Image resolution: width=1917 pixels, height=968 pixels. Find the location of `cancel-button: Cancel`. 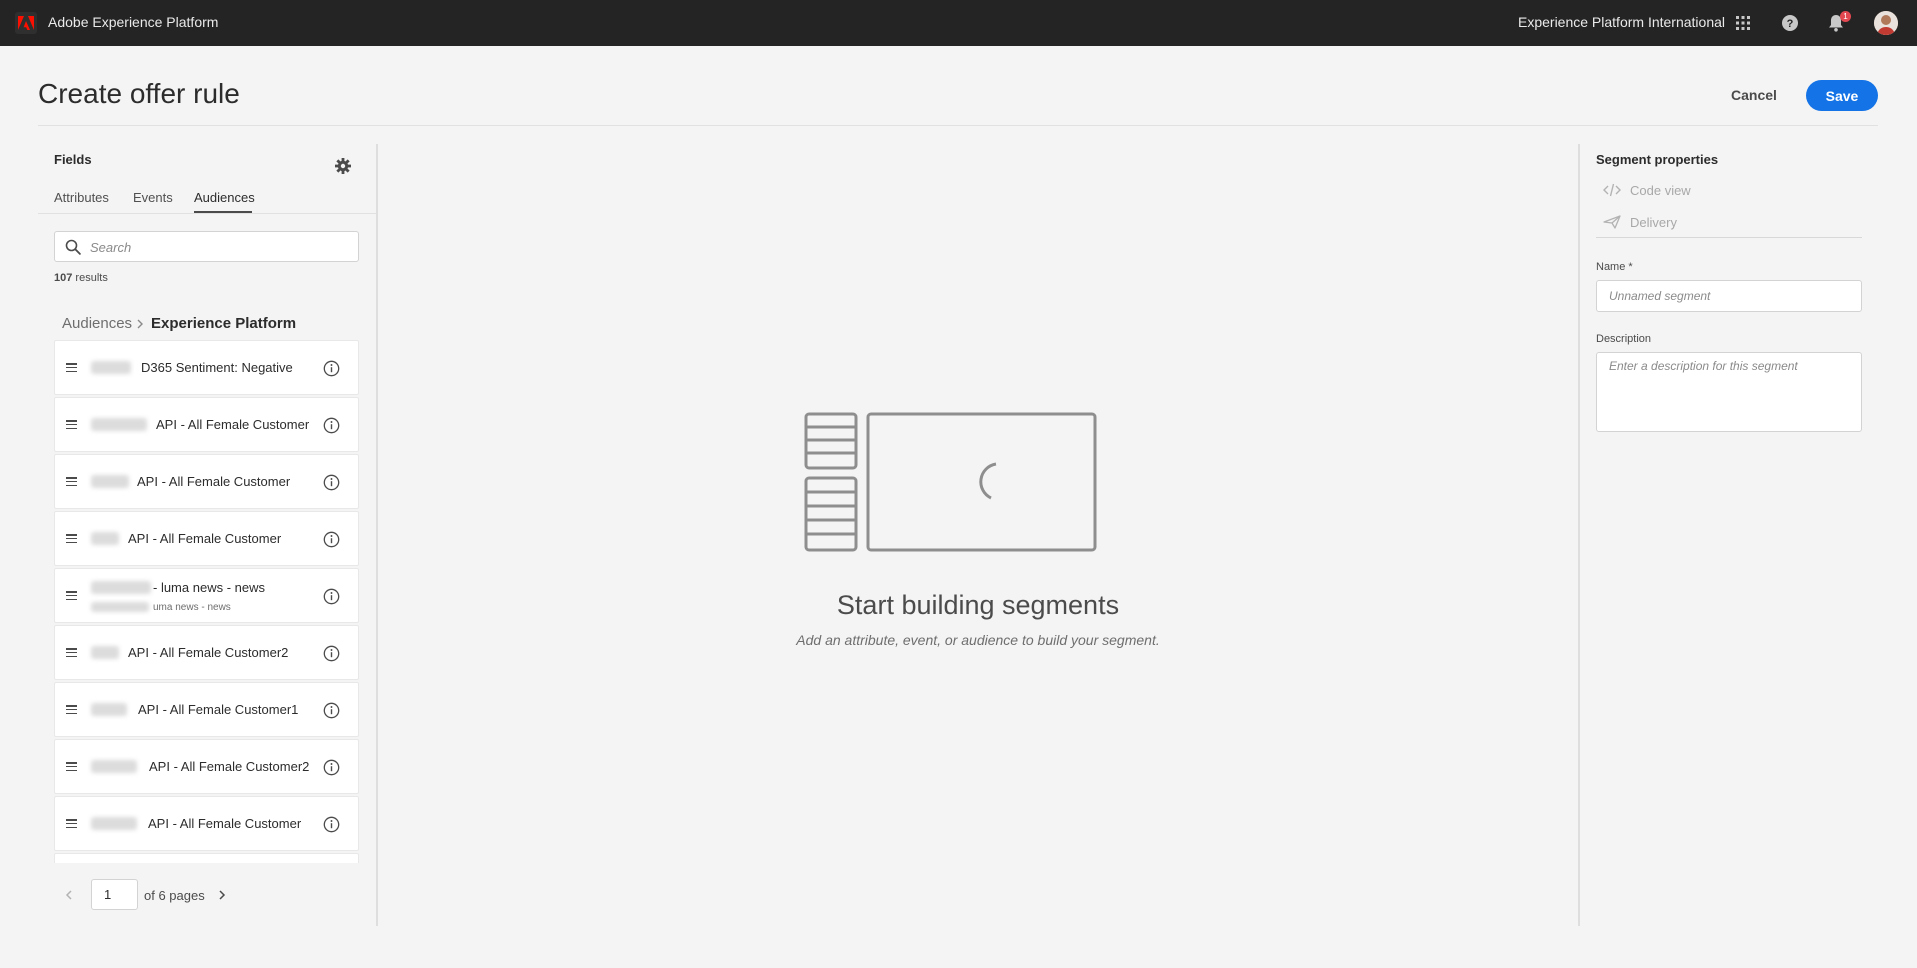

cancel-button: Cancel is located at coordinates (1754, 95).